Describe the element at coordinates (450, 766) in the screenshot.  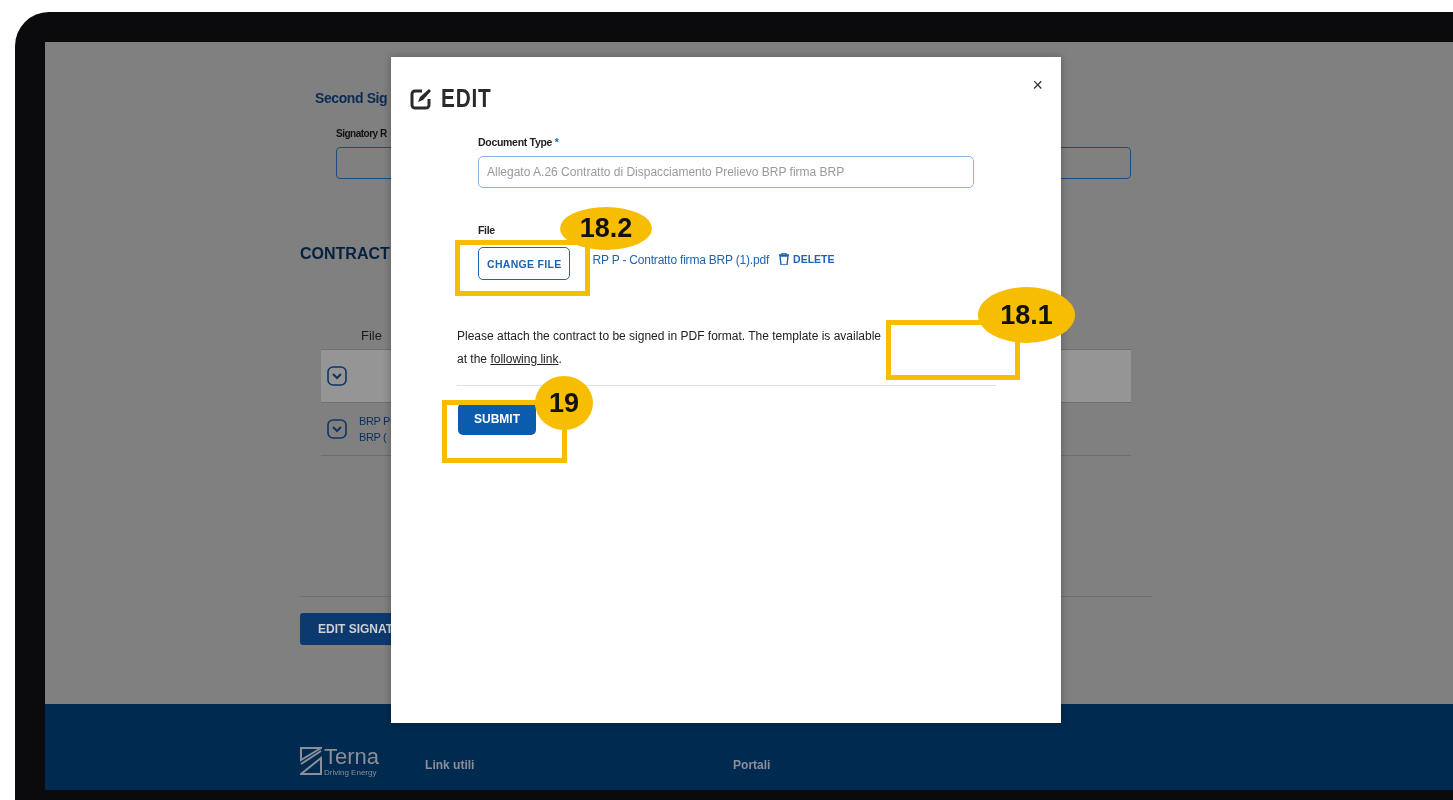
I see `footer-heading: Link utili` at that location.